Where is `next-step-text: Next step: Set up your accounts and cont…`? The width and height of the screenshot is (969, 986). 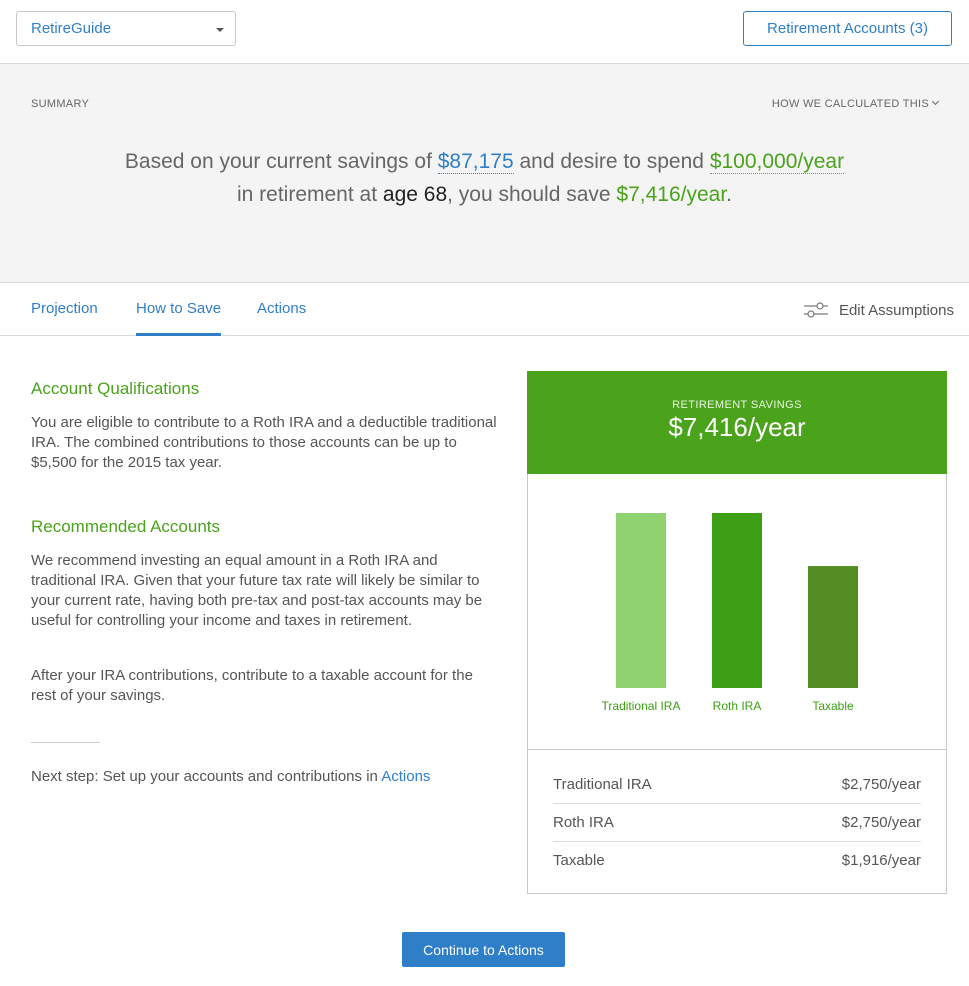 next-step-text: Next step: Set up your accounts and cont… is located at coordinates (264, 777).